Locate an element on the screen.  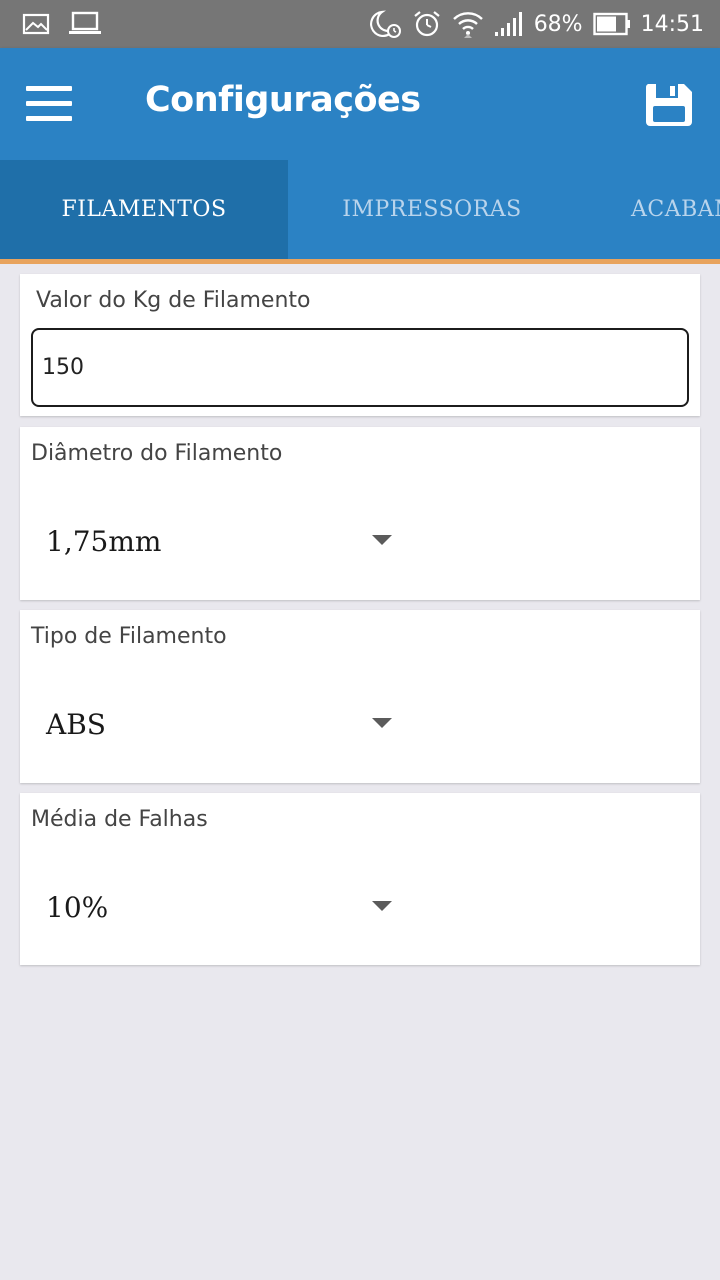
diameter-select: 1,75mm is located at coordinates (221, 541).